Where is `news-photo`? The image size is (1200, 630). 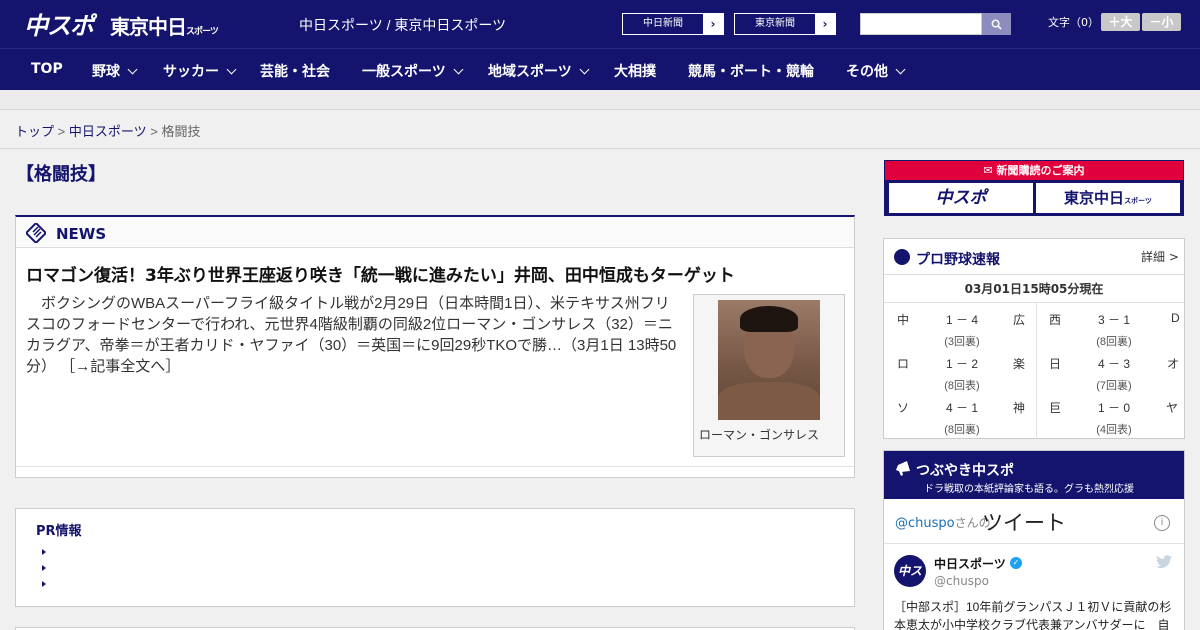 news-photo is located at coordinates (769, 360).